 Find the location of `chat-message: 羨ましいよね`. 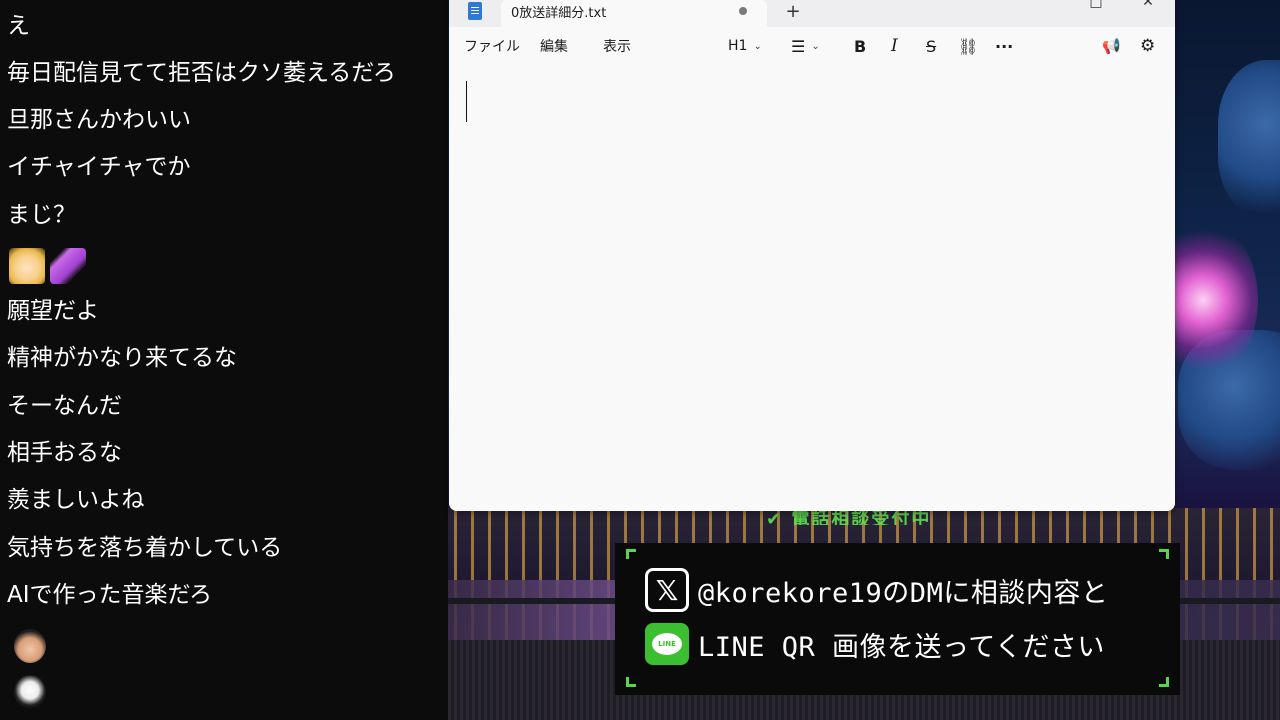

chat-message: 羨ましいよね is located at coordinates (76, 500).